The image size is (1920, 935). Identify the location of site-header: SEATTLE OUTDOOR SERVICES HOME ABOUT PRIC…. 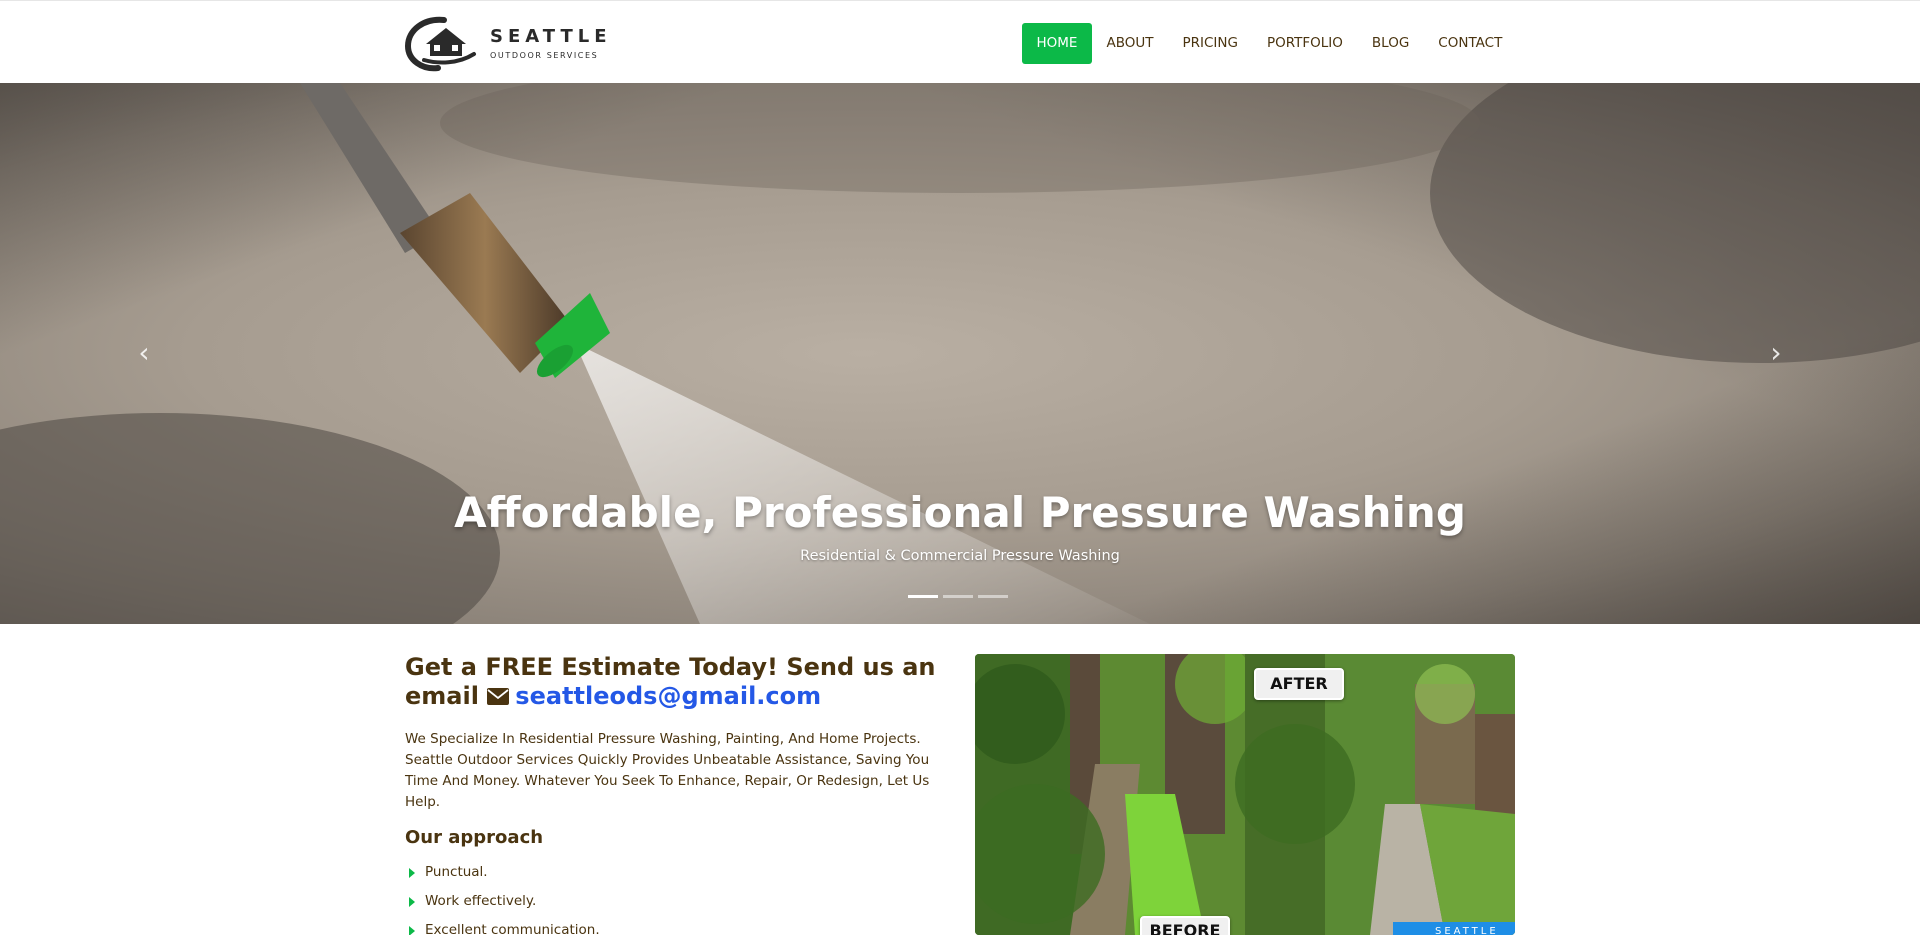
(960, 41).